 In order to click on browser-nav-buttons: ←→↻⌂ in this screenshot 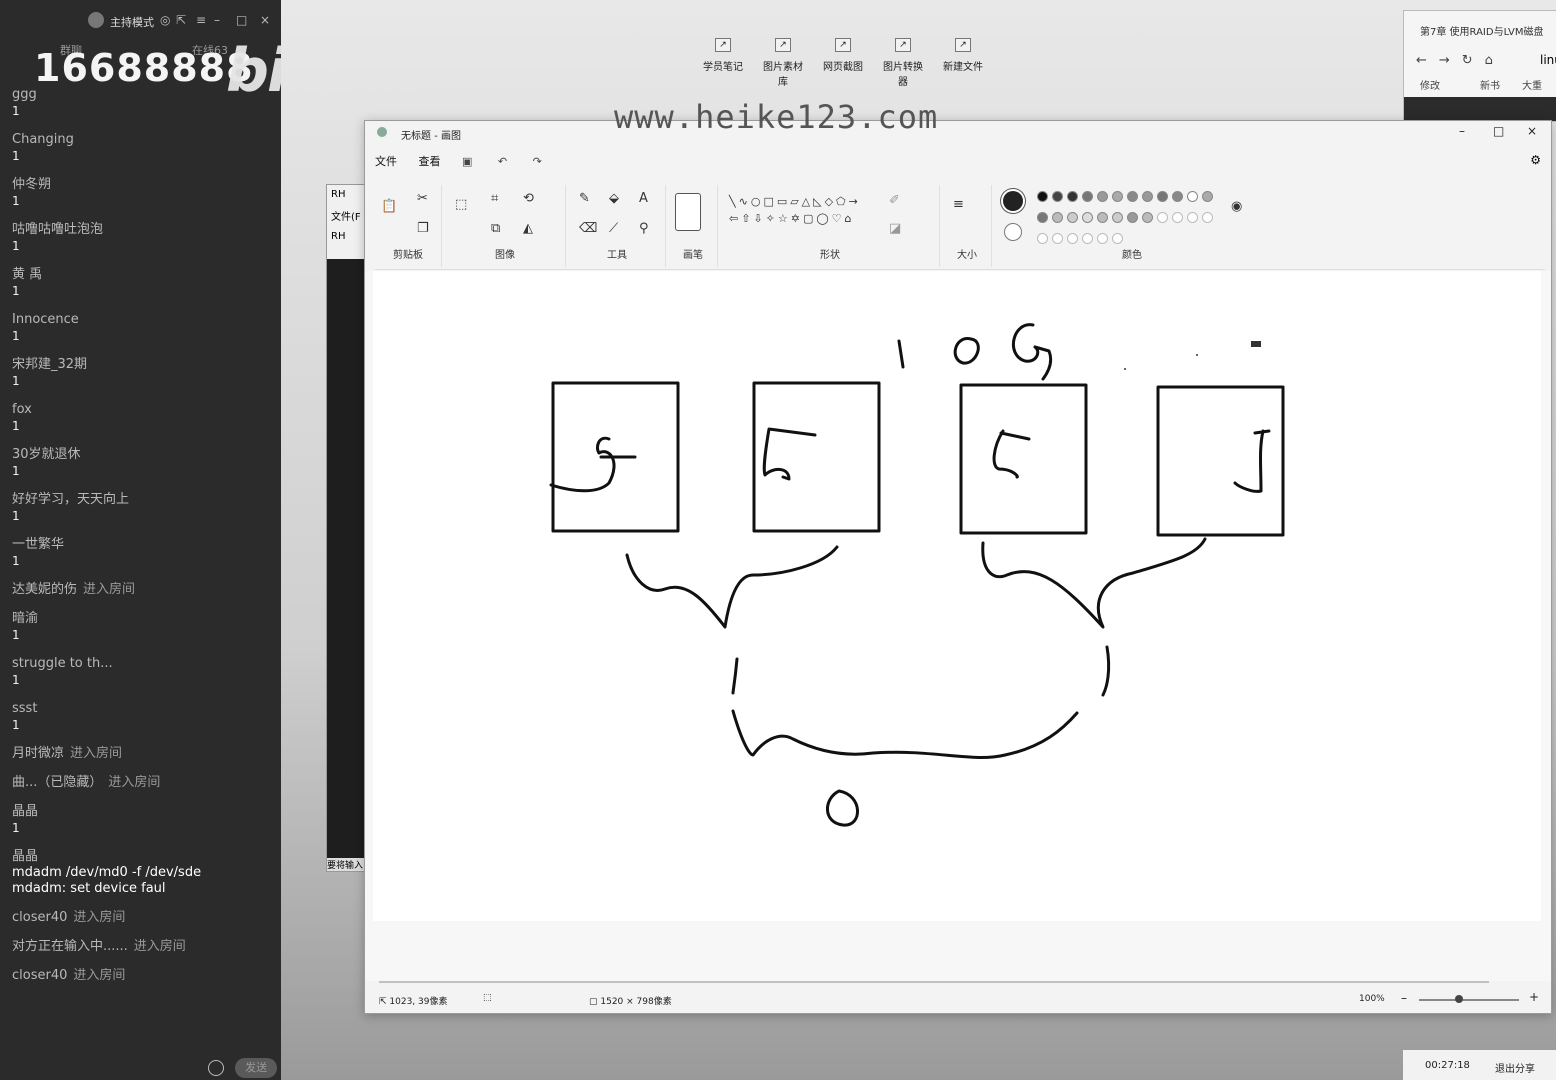, I will do `click(1460, 60)`.